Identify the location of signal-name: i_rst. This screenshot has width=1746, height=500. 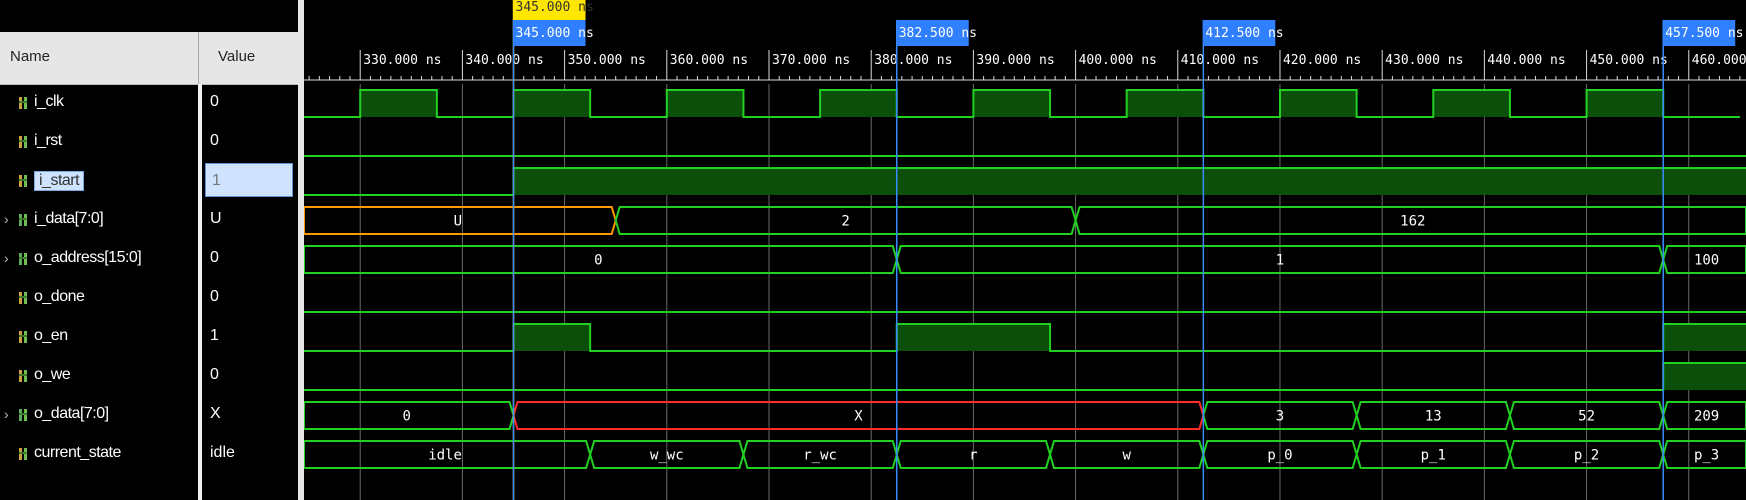
(48, 140).